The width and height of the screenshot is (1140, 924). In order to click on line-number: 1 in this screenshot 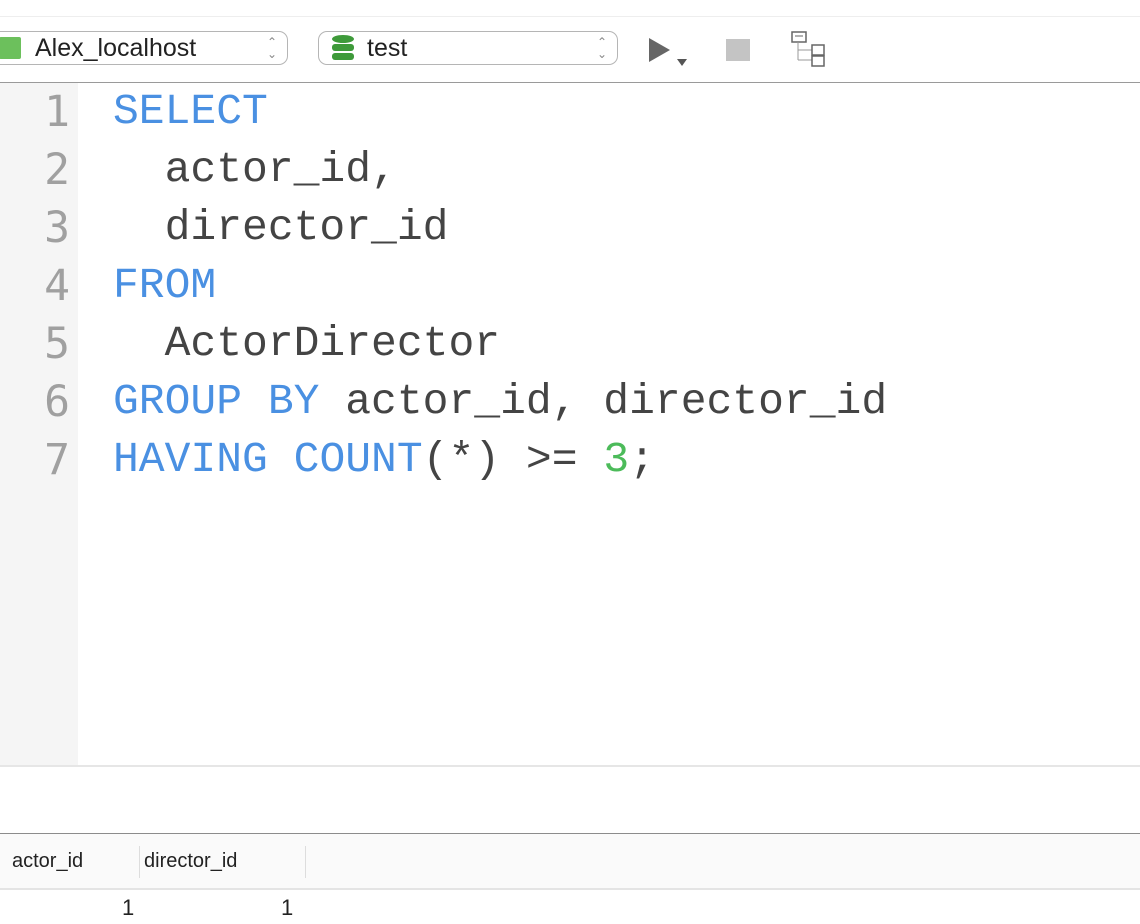, I will do `click(57, 112)`.